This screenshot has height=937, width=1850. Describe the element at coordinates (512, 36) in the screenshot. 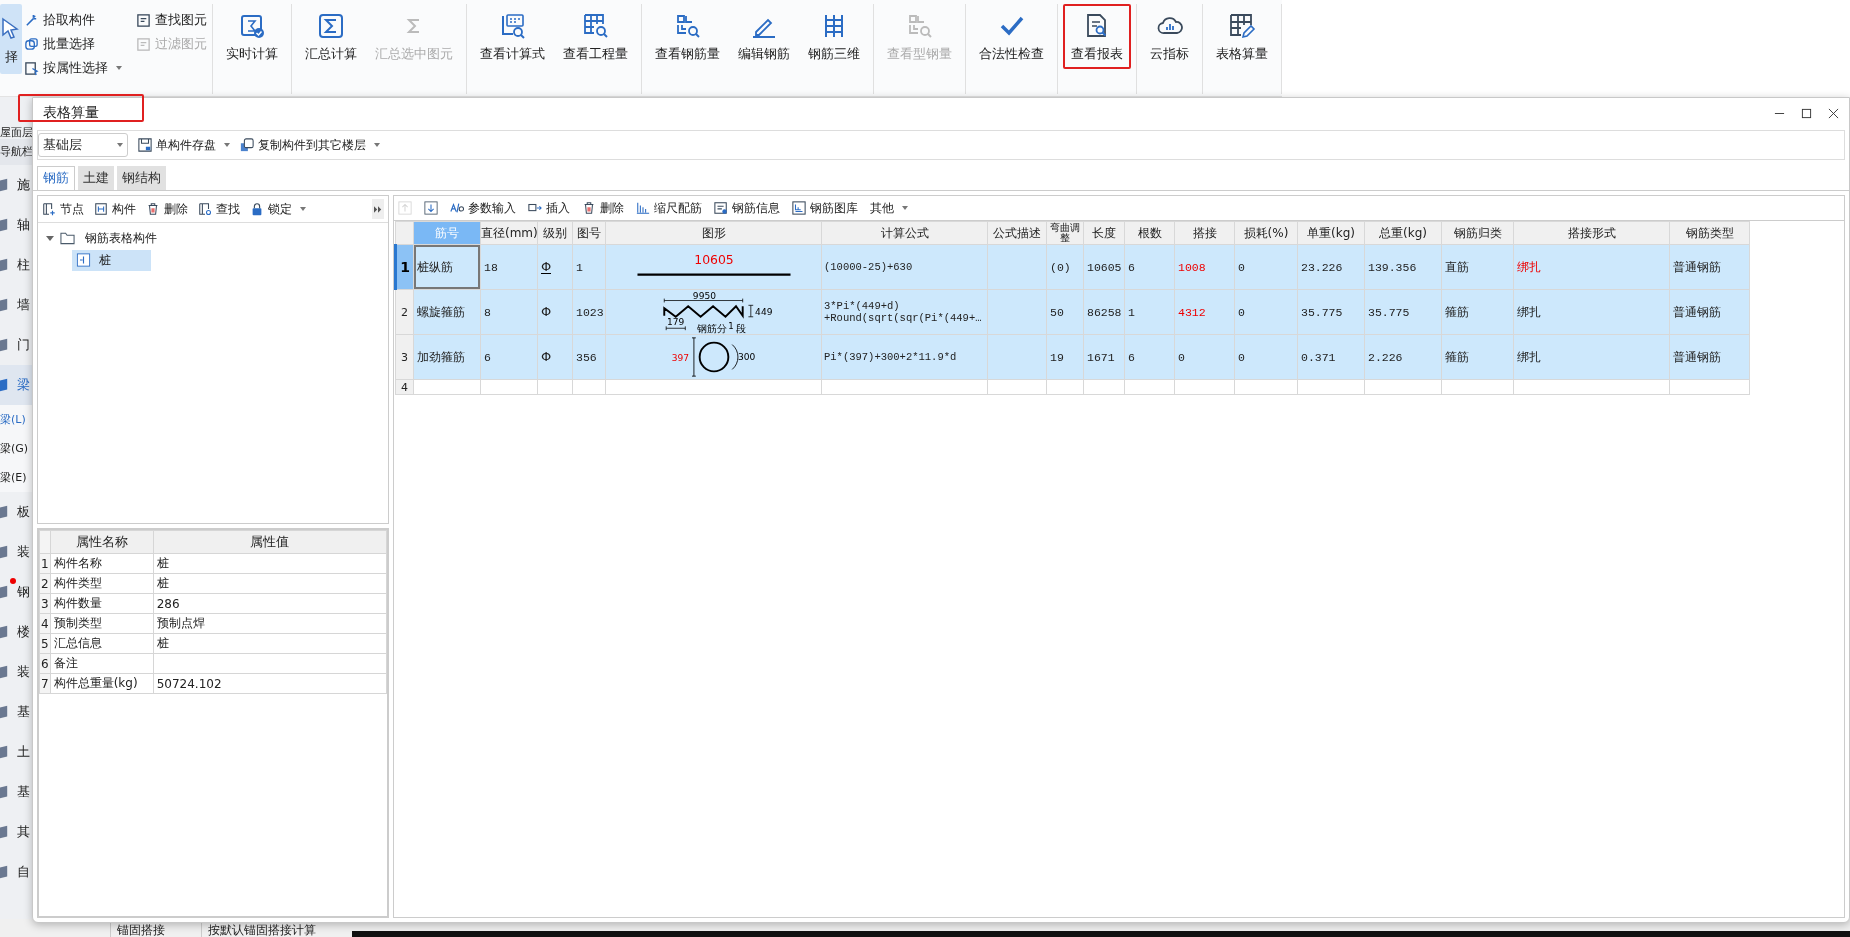

I see `ribbon-button: 查看计算式` at that location.